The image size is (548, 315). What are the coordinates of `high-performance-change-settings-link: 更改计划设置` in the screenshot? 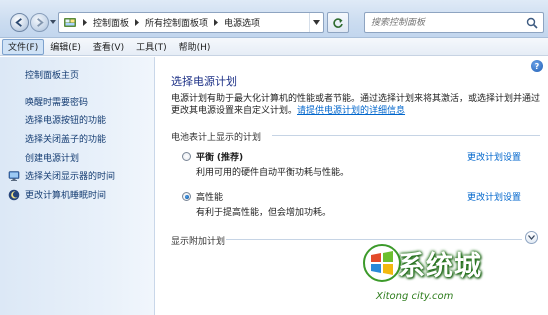 It's located at (494, 196).